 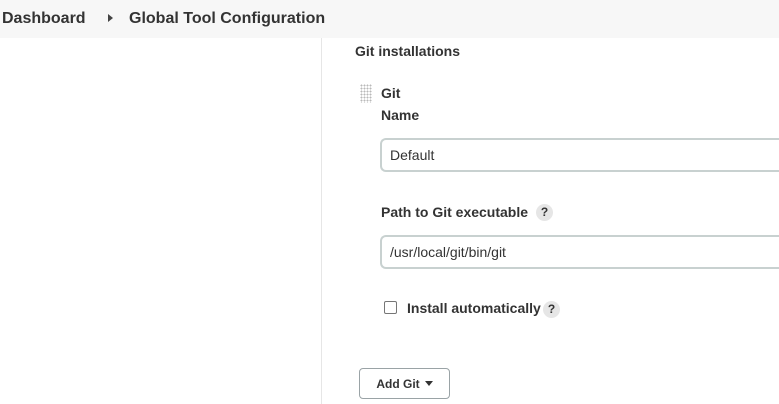 What do you see at coordinates (321, 221) in the screenshot?
I see `side-panel-divider` at bounding box center [321, 221].